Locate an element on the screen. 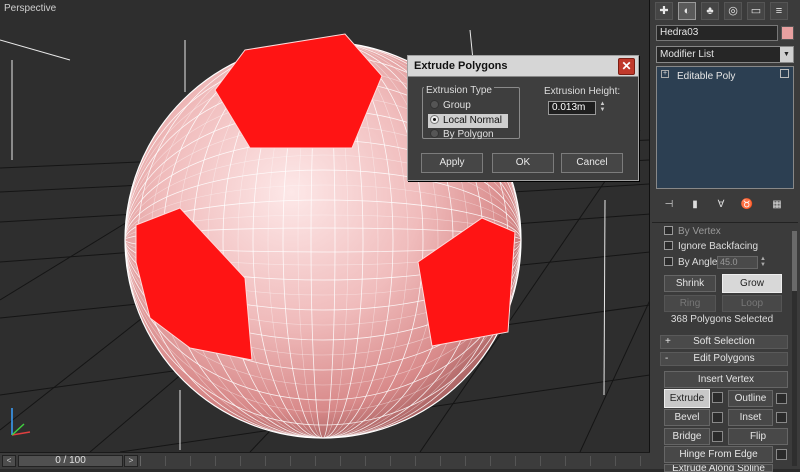 The image size is (800, 472). modifier-stack: + Editable Poly is located at coordinates (725, 127).